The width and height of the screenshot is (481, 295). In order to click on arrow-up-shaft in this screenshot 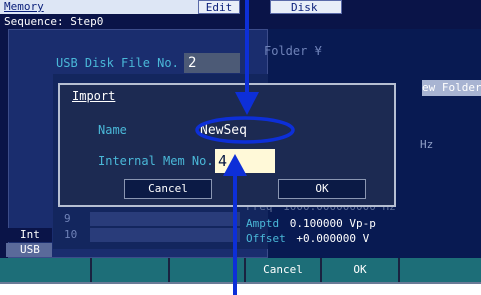, I will do `click(235, 235)`.